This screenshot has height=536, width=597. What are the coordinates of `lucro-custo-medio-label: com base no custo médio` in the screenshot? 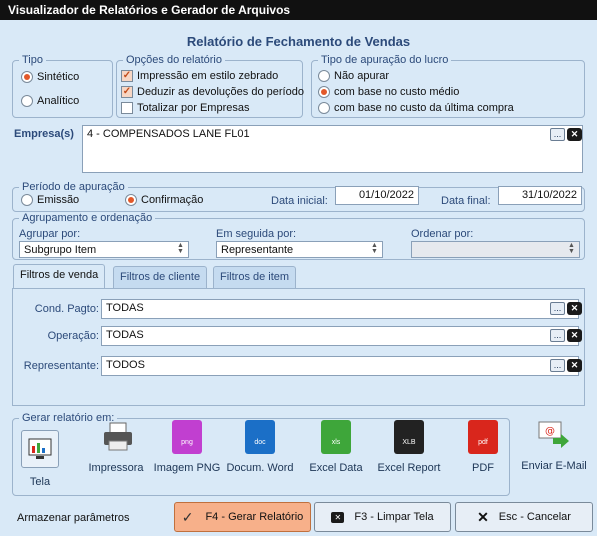 It's located at (397, 92).